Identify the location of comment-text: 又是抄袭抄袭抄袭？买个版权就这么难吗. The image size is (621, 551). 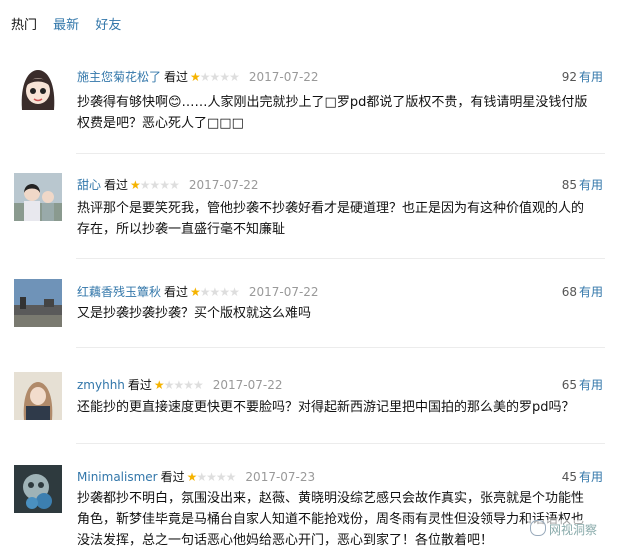
(194, 313).